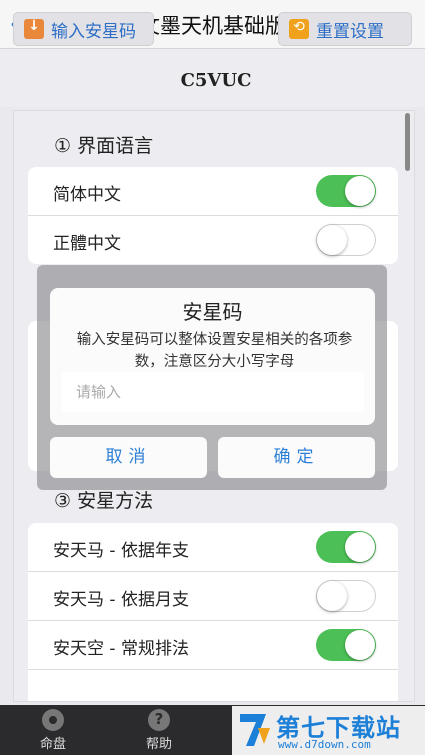  What do you see at coordinates (255, 730) in the screenshot?
I see `watermark-logo-icon` at bounding box center [255, 730].